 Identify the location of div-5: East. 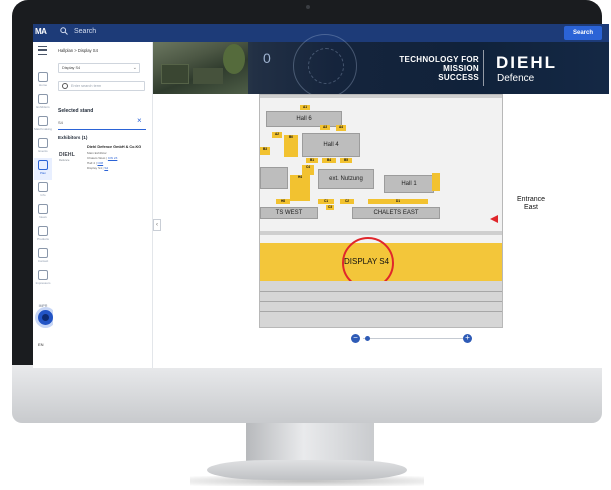
(530, 207).